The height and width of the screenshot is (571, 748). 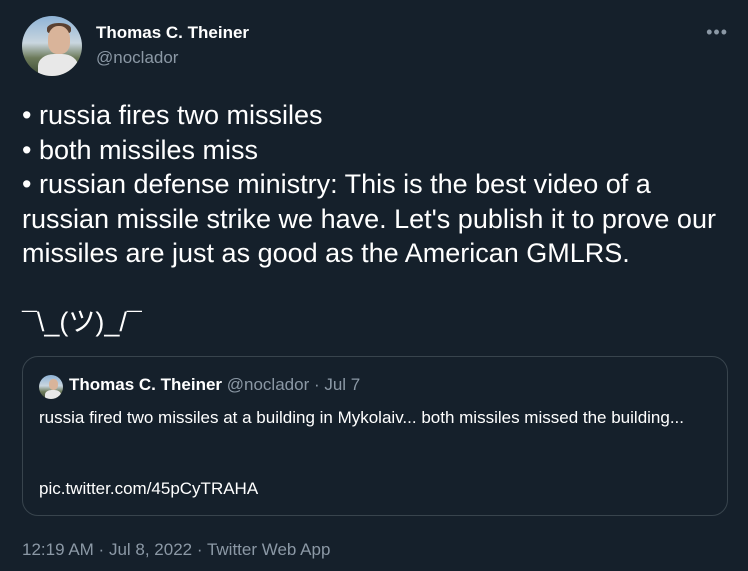 I want to click on tweet-line: • russia fires two missiles, so click(x=172, y=115).